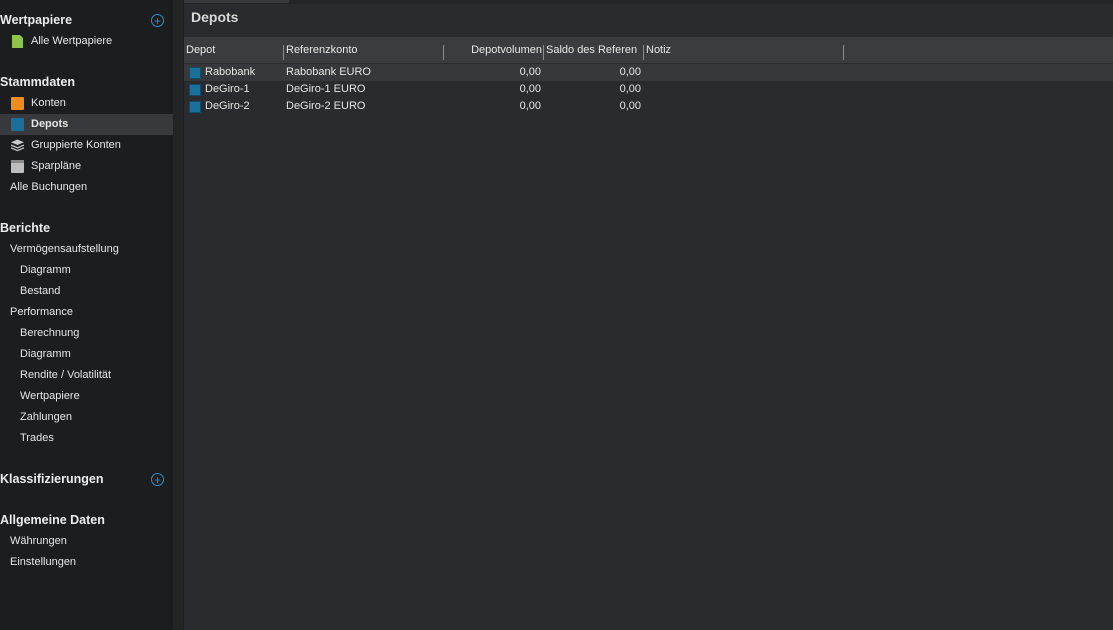  I want to click on layers-icon, so click(17, 145).